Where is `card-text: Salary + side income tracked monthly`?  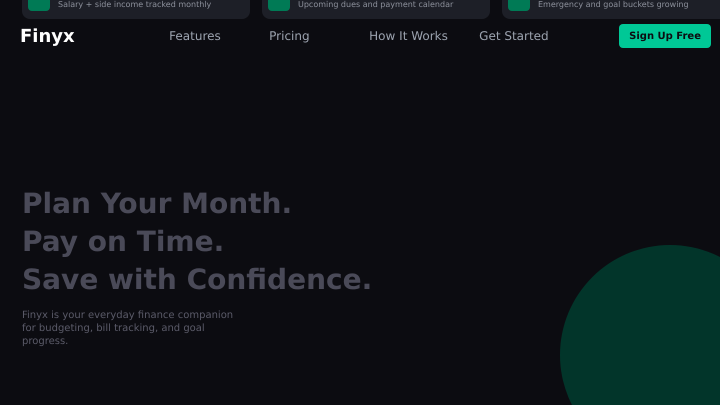
card-text: Salary + side income tracked monthly is located at coordinates (135, 5).